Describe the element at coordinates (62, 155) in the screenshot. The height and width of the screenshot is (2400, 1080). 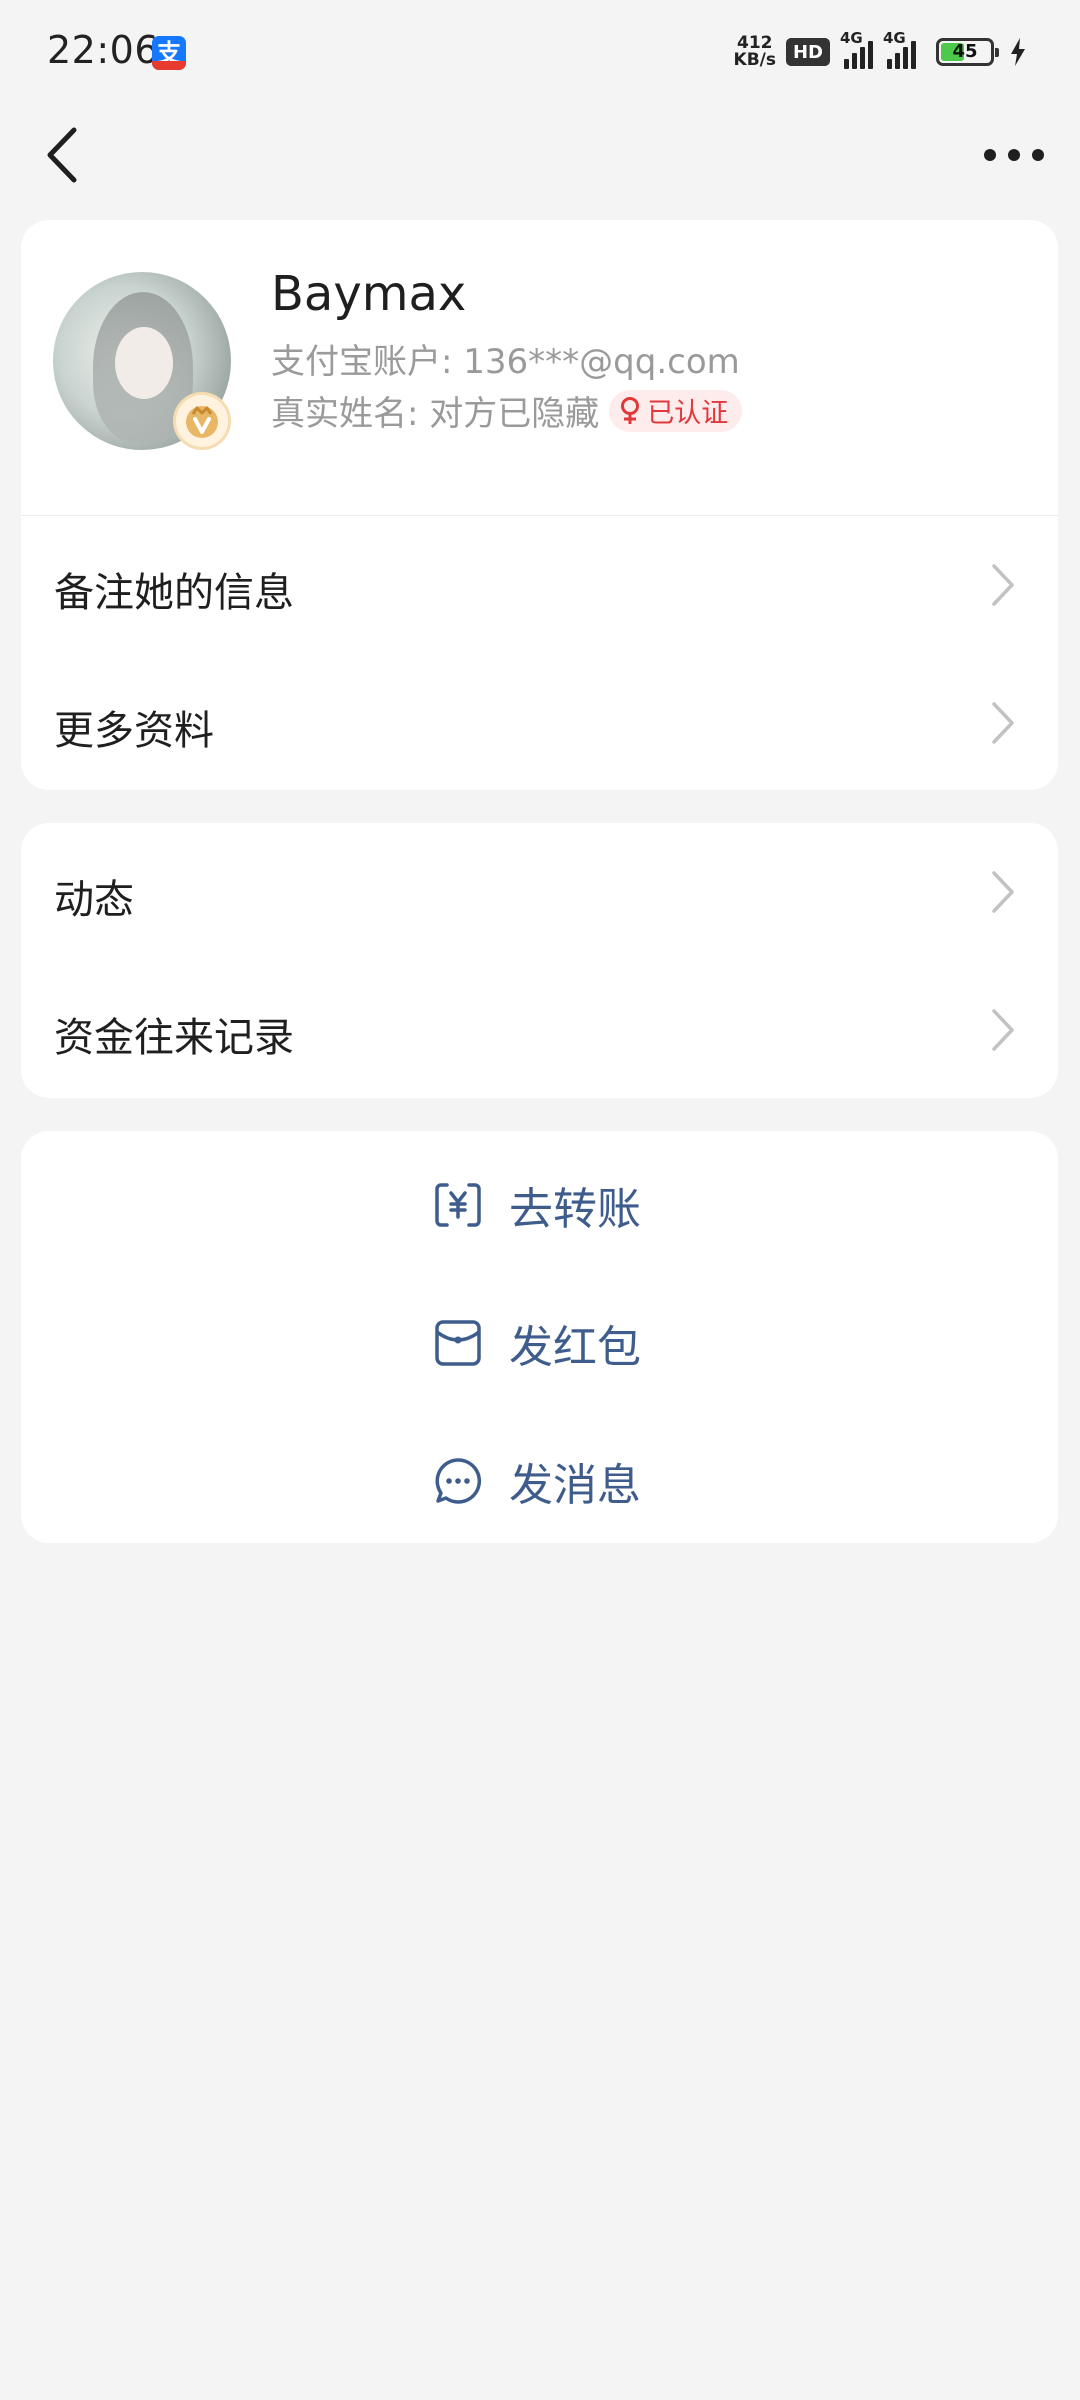
I see `back-arrow-icon` at that location.